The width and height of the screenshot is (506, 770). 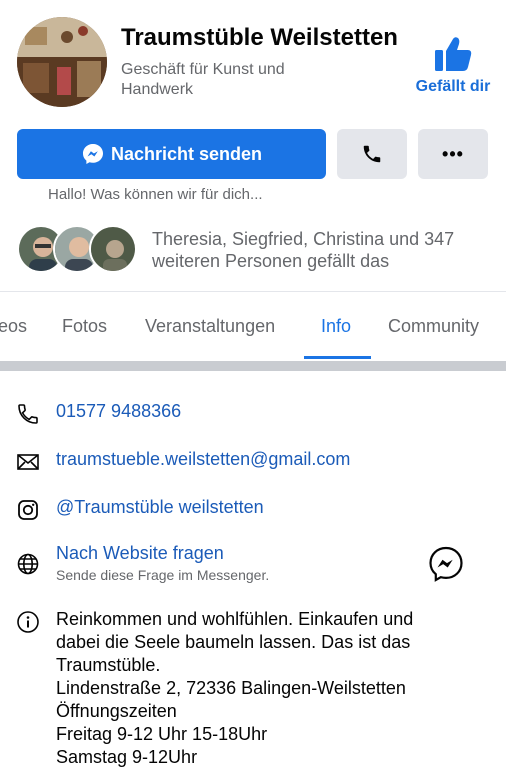 What do you see at coordinates (210, 326) in the screenshot?
I see `tab-events: Veranstaltungen` at bounding box center [210, 326].